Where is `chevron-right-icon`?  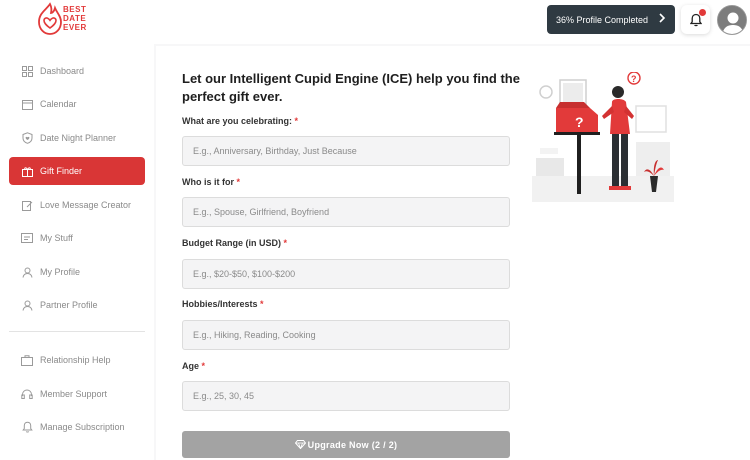
chevron-right-icon is located at coordinates (662, 19).